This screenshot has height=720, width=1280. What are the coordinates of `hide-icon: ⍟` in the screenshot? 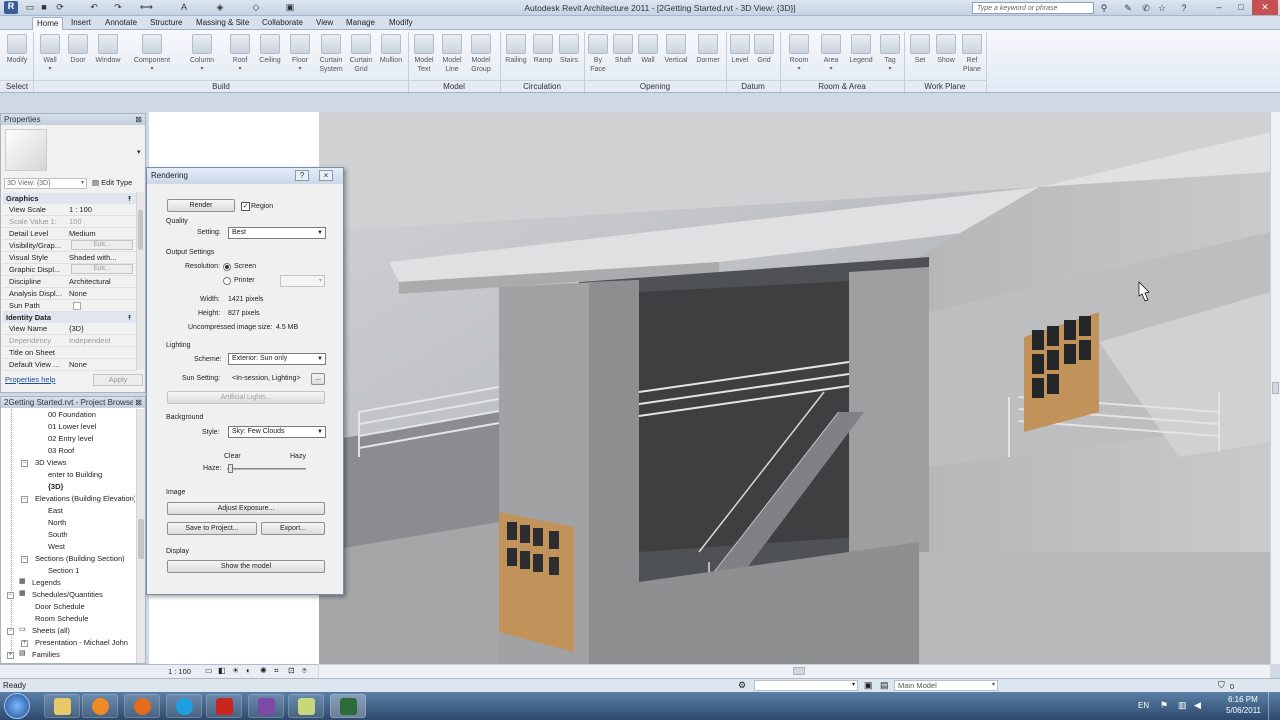 It's located at (304, 671).